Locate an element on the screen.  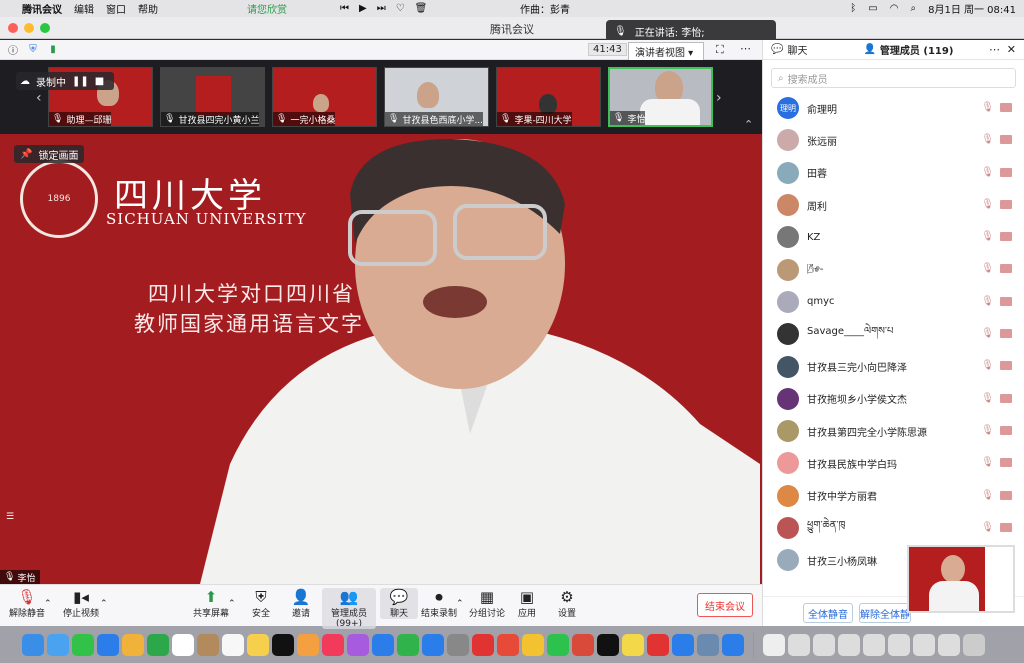
prev-icon: ⏮ is located at coordinates (344, 8).